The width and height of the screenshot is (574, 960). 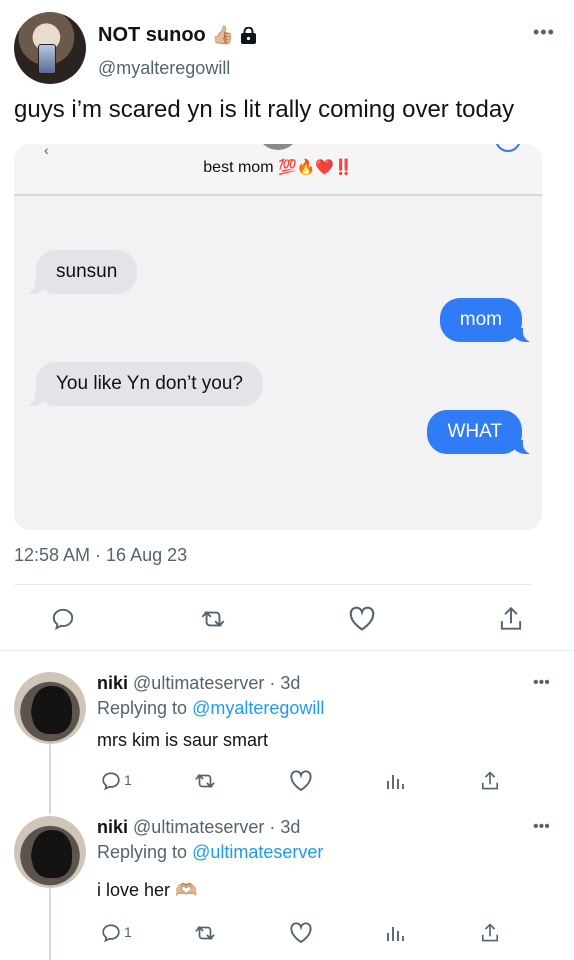 I want to click on author-name-row: NOT sunoo 👍🏼, so click(x=177, y=35).